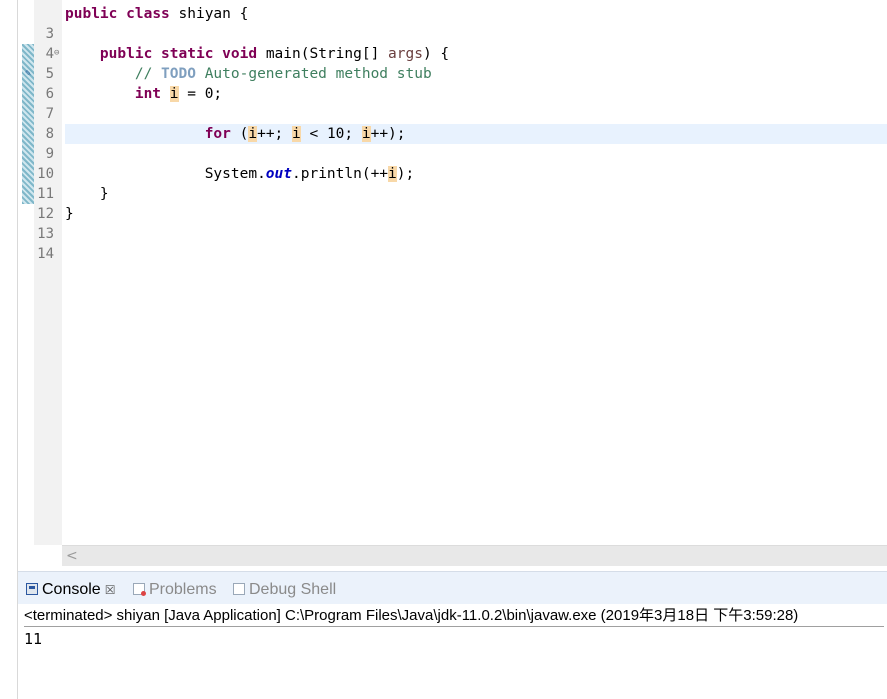 This screenshot has width=887, height=699. Describe the element at coordinates (313, 74) in the screenshot. I see `comment: Auto-generated method stub` at that location.